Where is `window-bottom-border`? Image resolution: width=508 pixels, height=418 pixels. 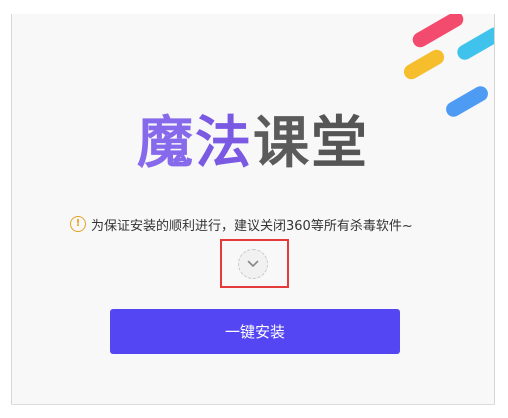 window-bottom-border is located at coordinates (253, 404).